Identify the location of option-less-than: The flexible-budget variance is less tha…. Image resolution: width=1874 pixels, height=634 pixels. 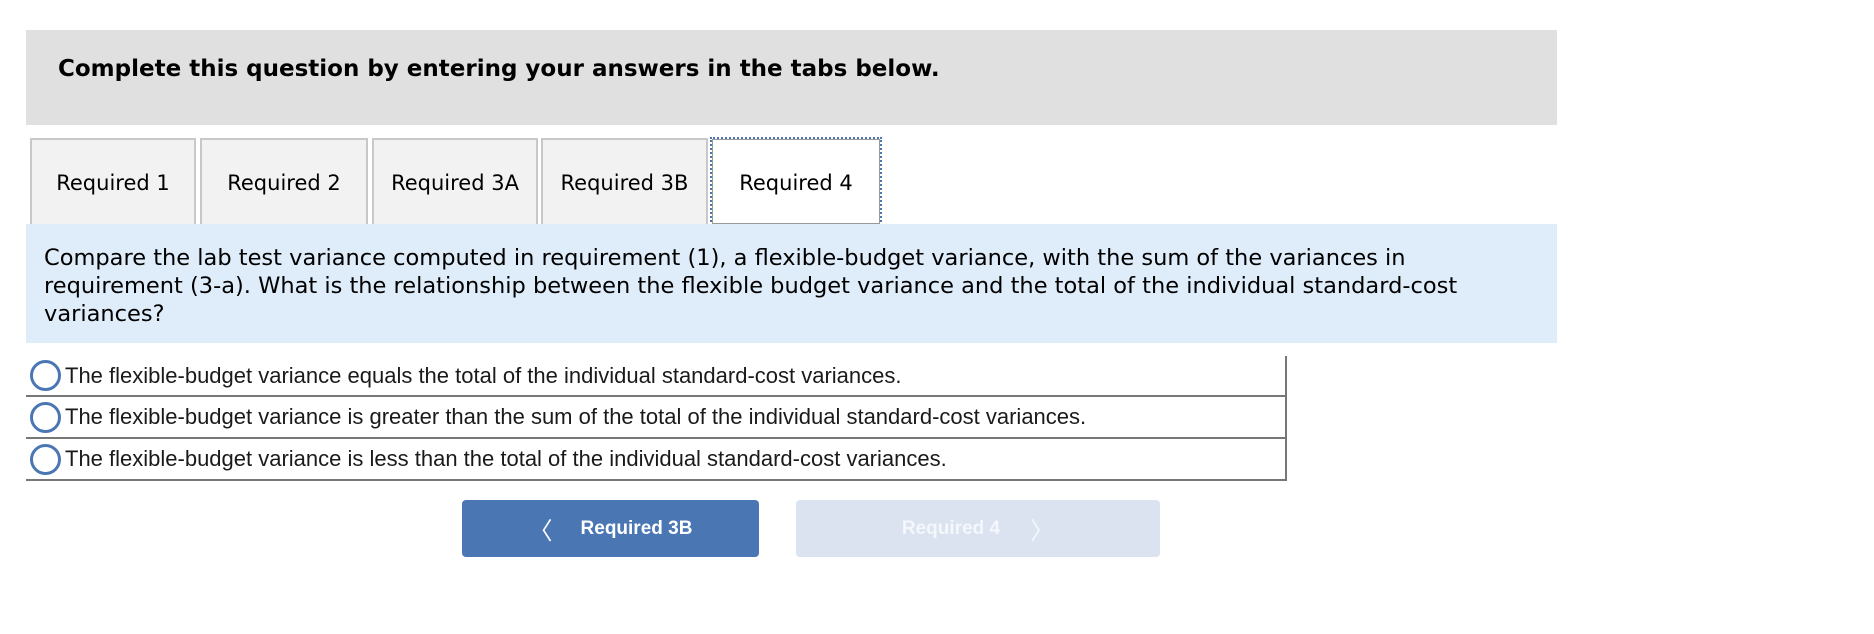
(655, 460).